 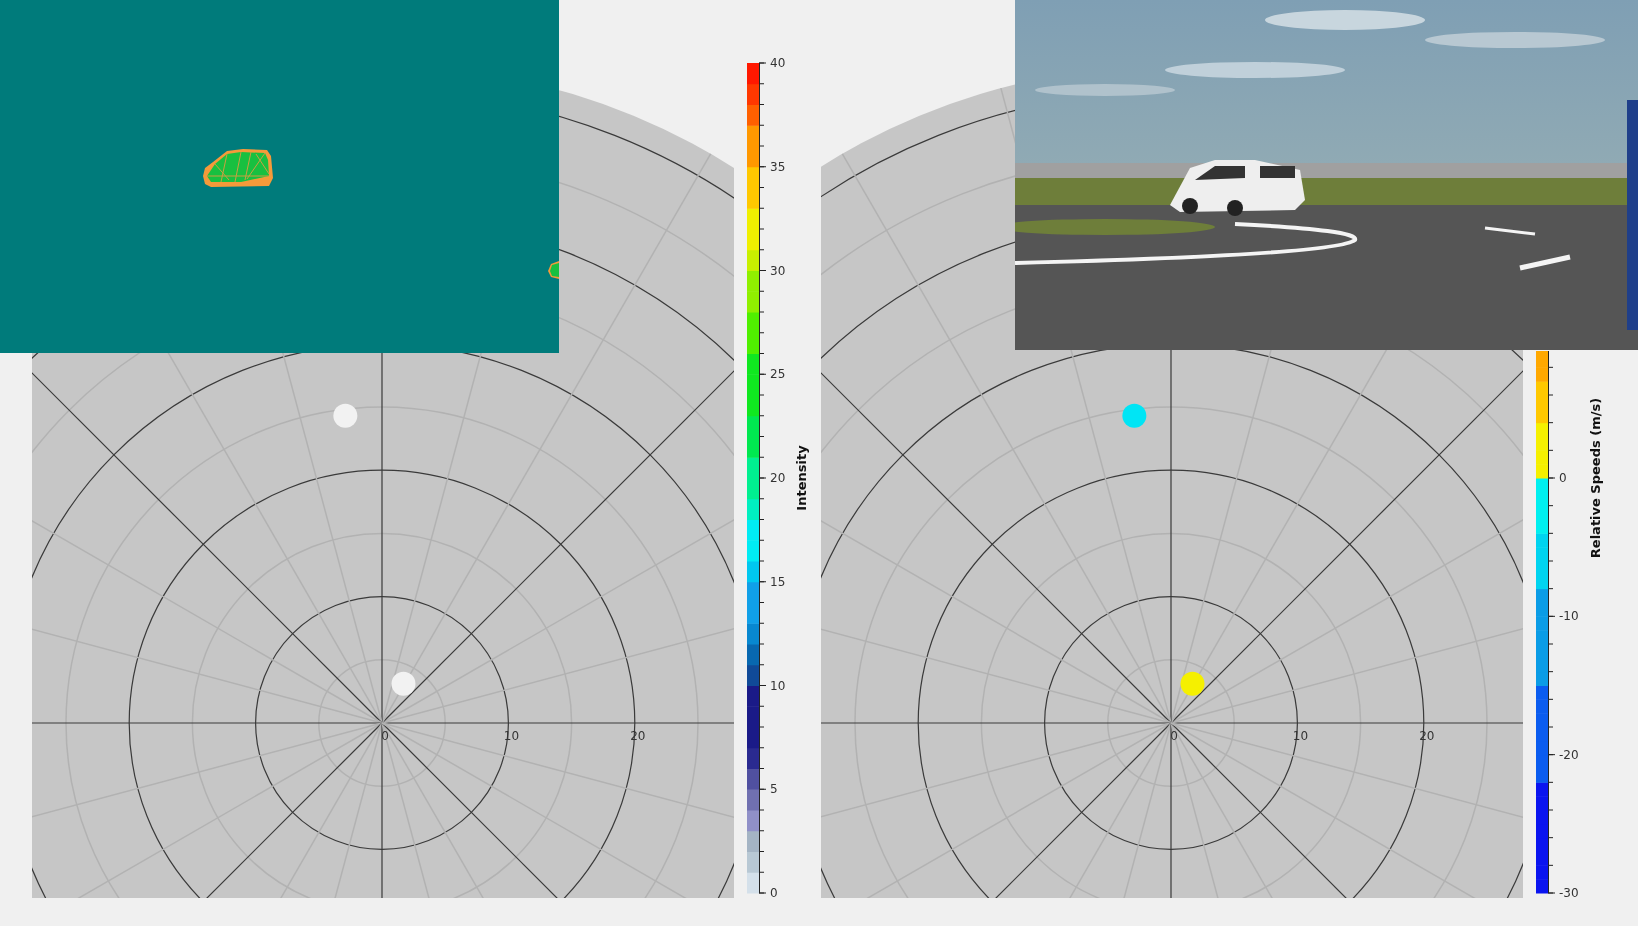 I want to click on colorbar-tick-label: -30, so click(x=1569, y=893).